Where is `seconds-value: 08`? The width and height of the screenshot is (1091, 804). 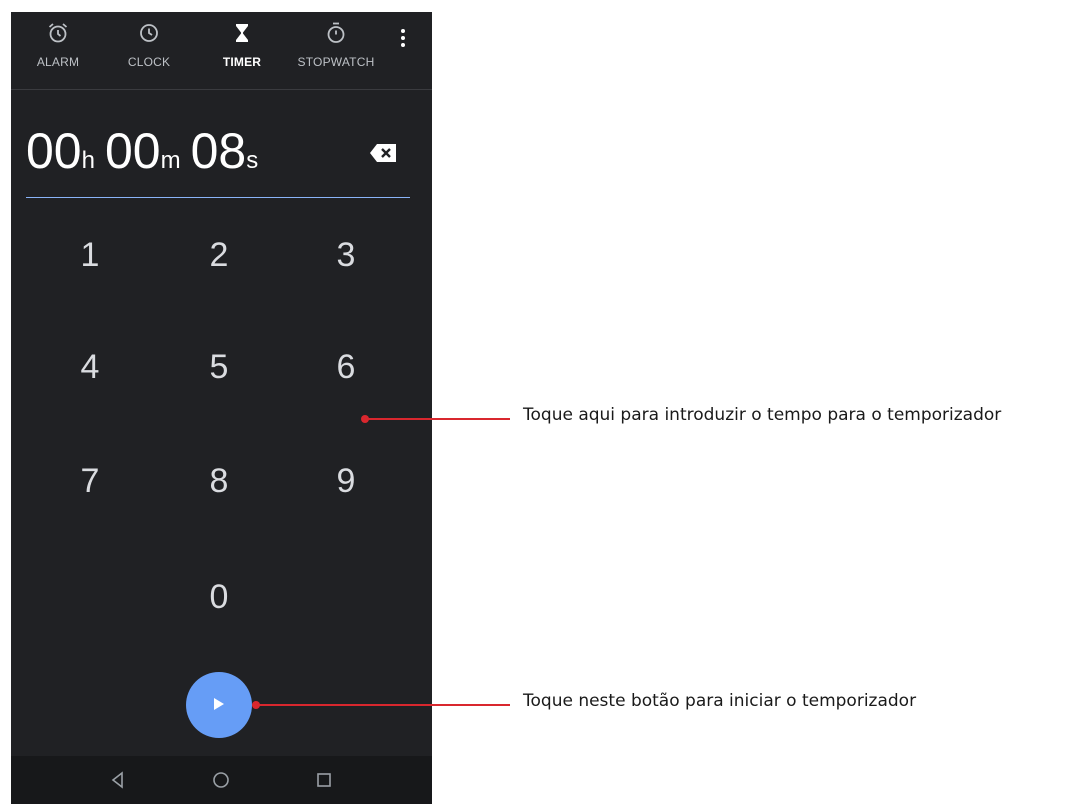
seconds-value: 08 is located at coordinates (218, 151).